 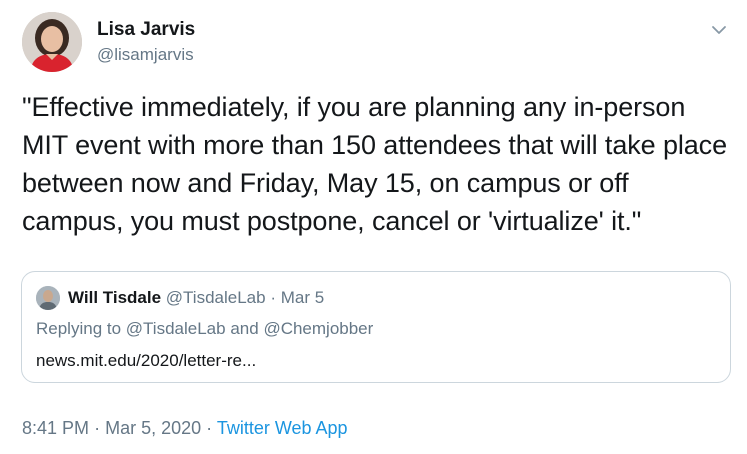 I want to click on reply-mention-2: @Chemjobber, so click(x=318, y=328).